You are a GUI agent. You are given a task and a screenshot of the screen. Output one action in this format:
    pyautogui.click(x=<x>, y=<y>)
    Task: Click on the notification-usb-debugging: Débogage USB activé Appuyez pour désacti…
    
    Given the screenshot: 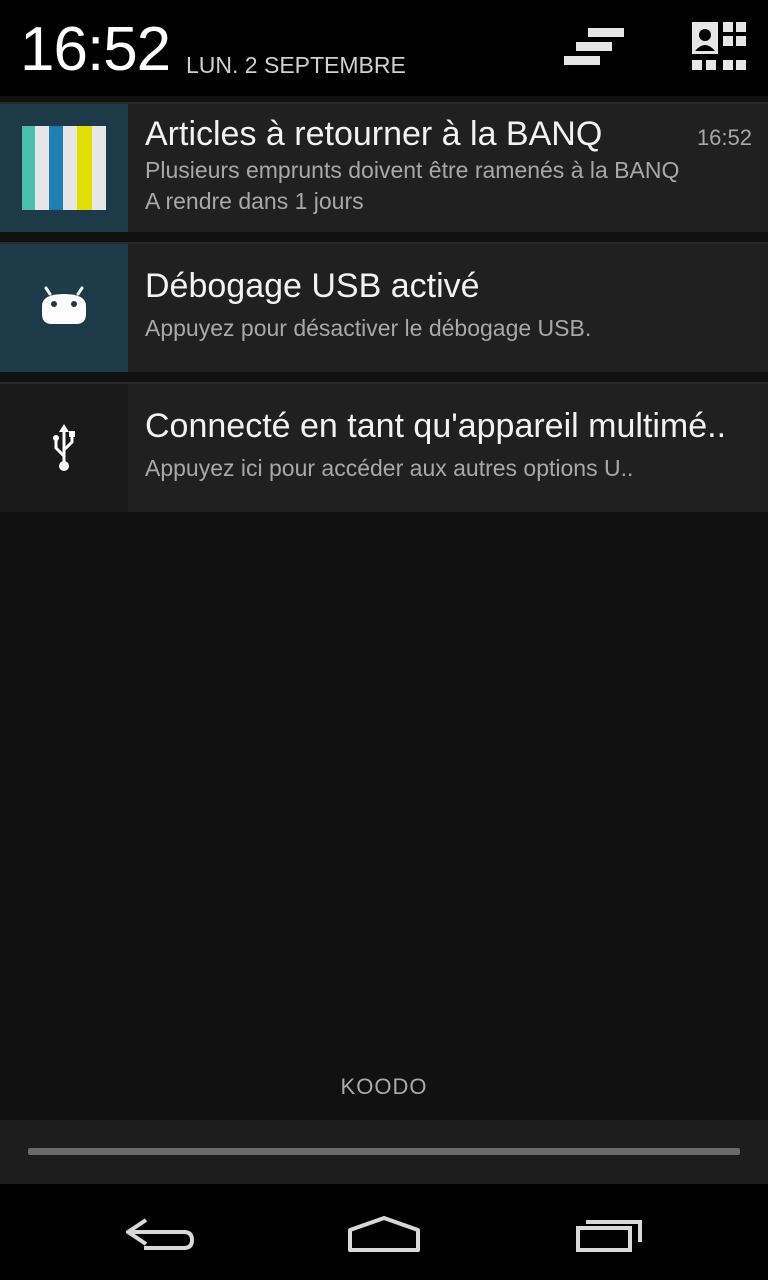 What is the action you would take?
    pyautogui.click(x=384, y=307)
    